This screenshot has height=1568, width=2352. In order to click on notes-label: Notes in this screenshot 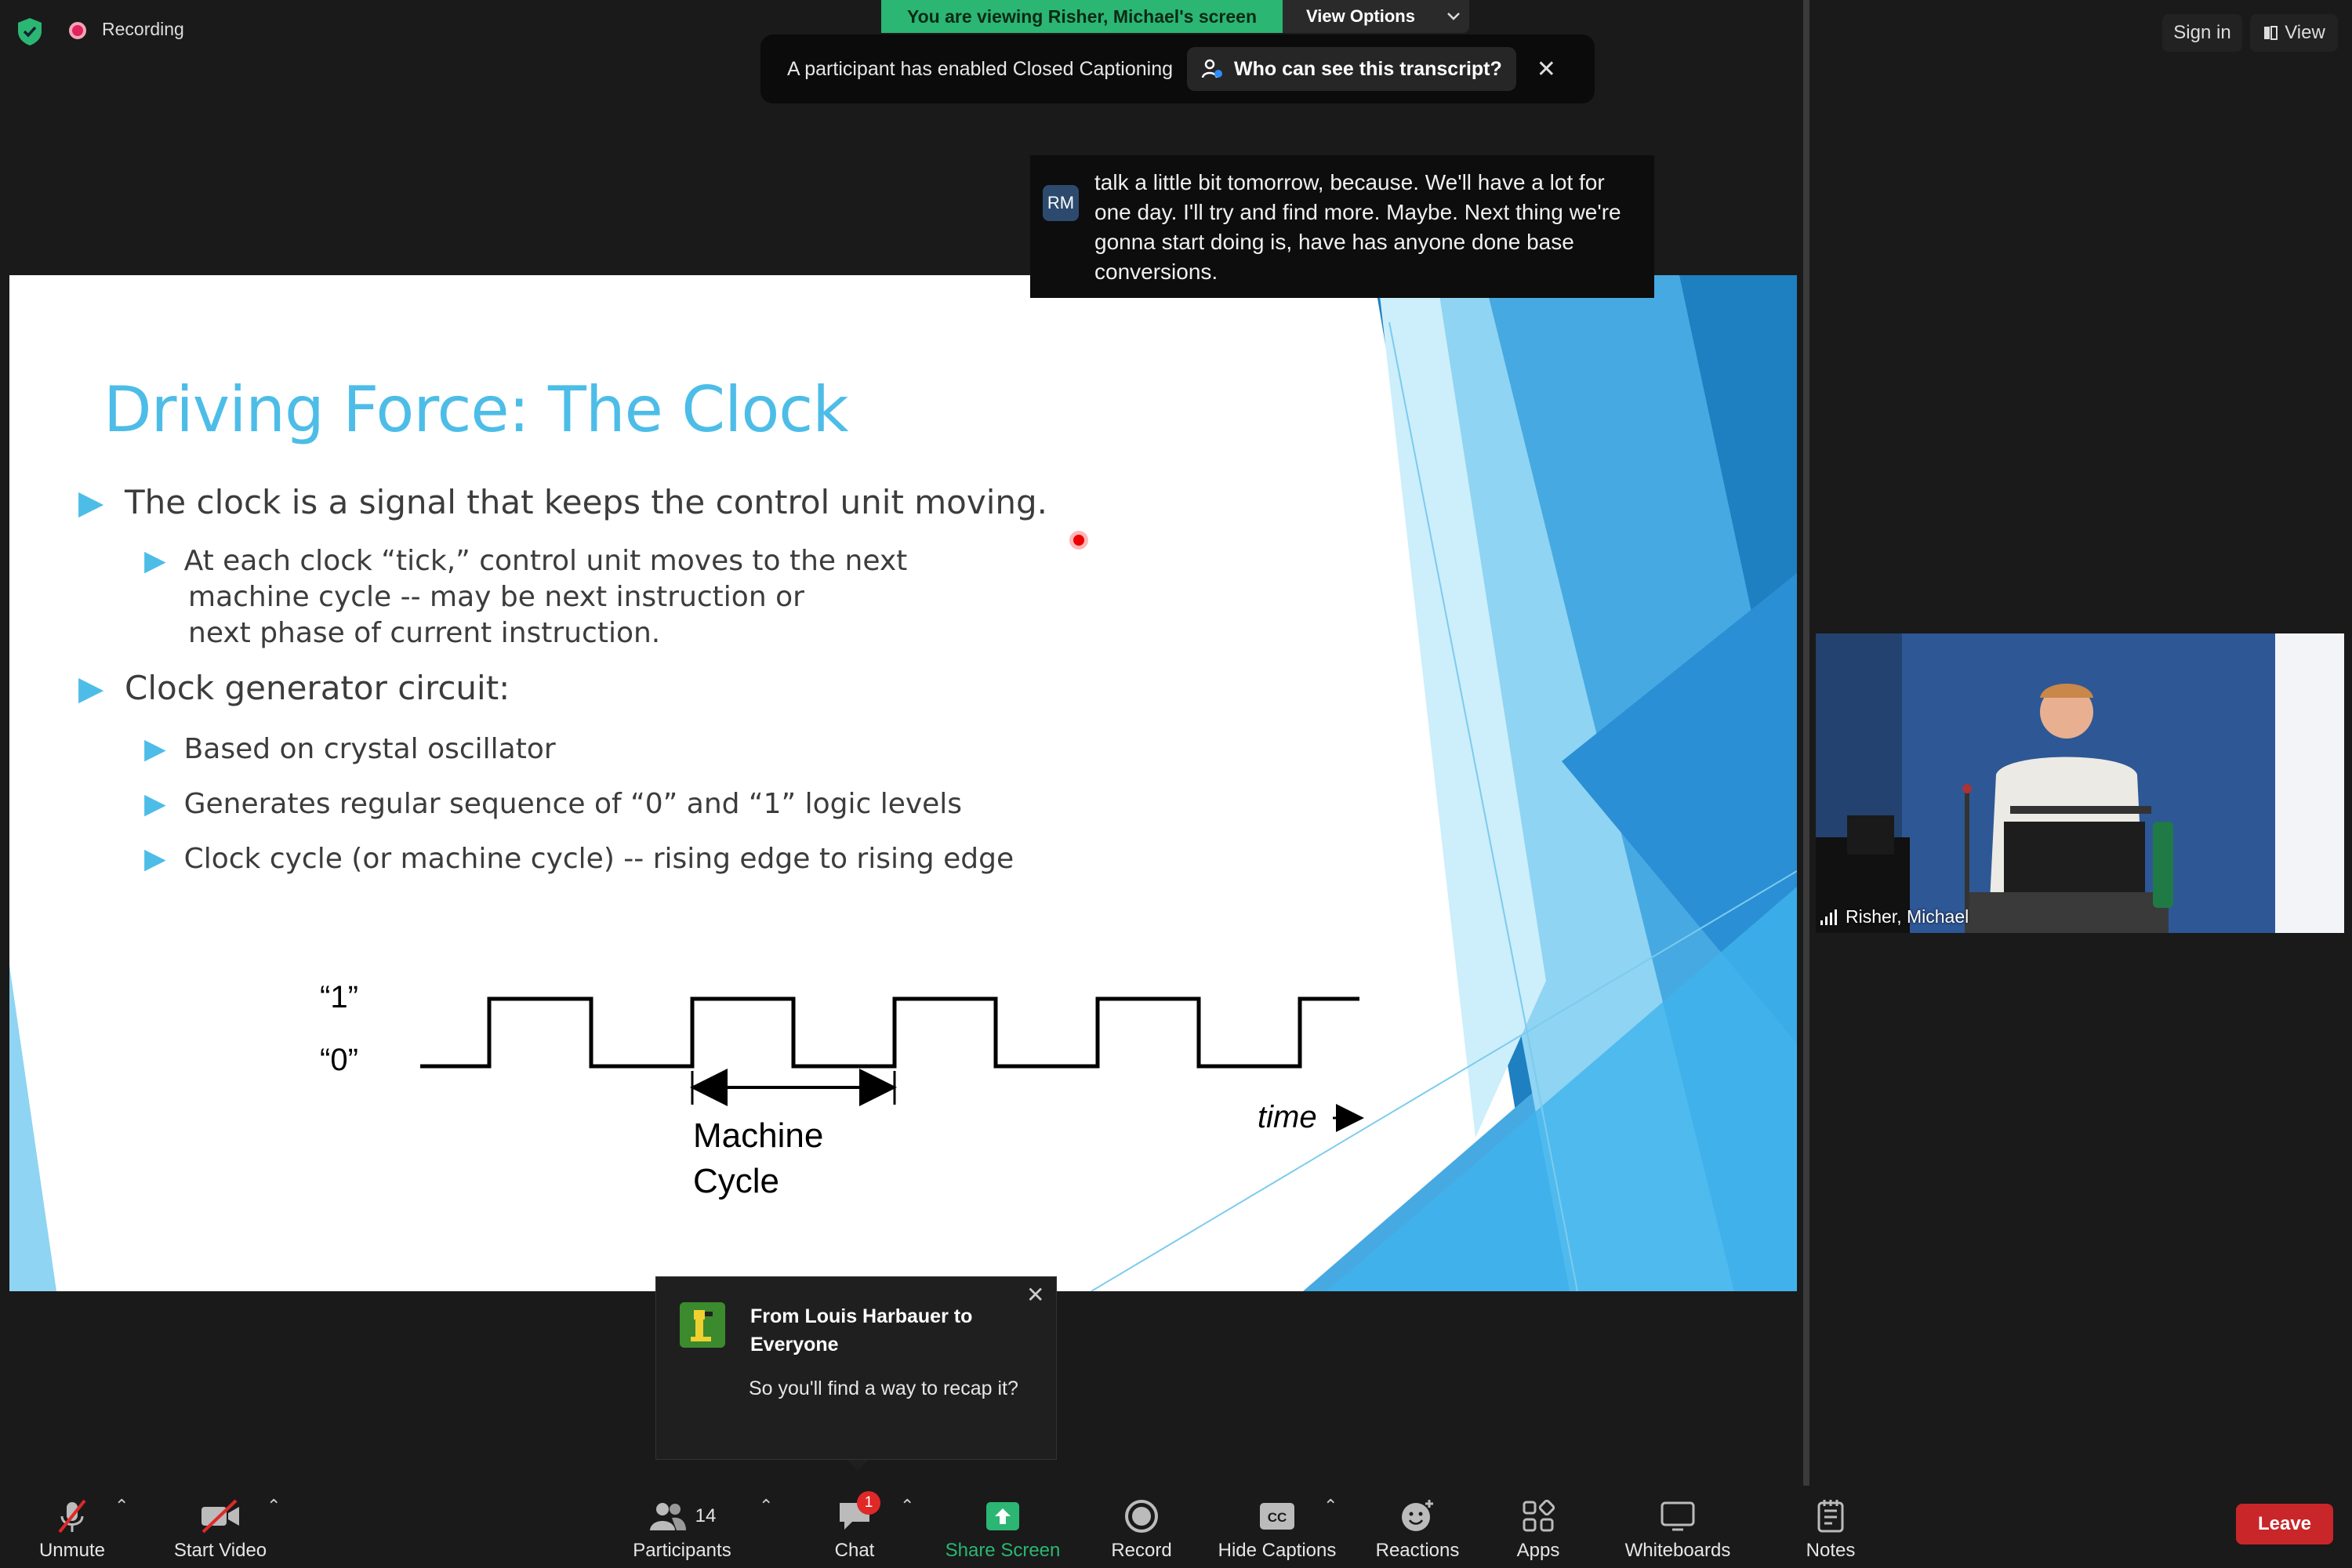, I will do `click(1831, 1550)`.